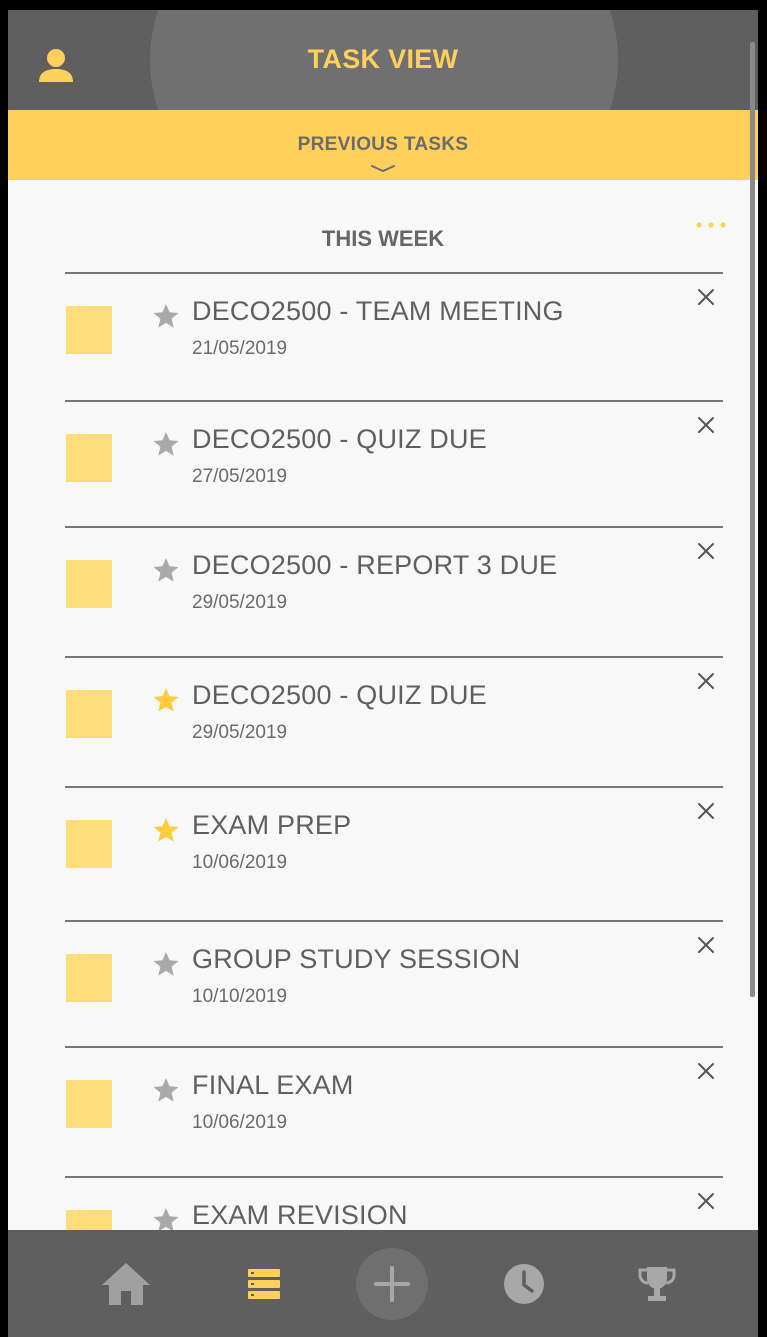  I want to click on task-row: FINAL EXAM 10/06/2019, so click(394, 1111).